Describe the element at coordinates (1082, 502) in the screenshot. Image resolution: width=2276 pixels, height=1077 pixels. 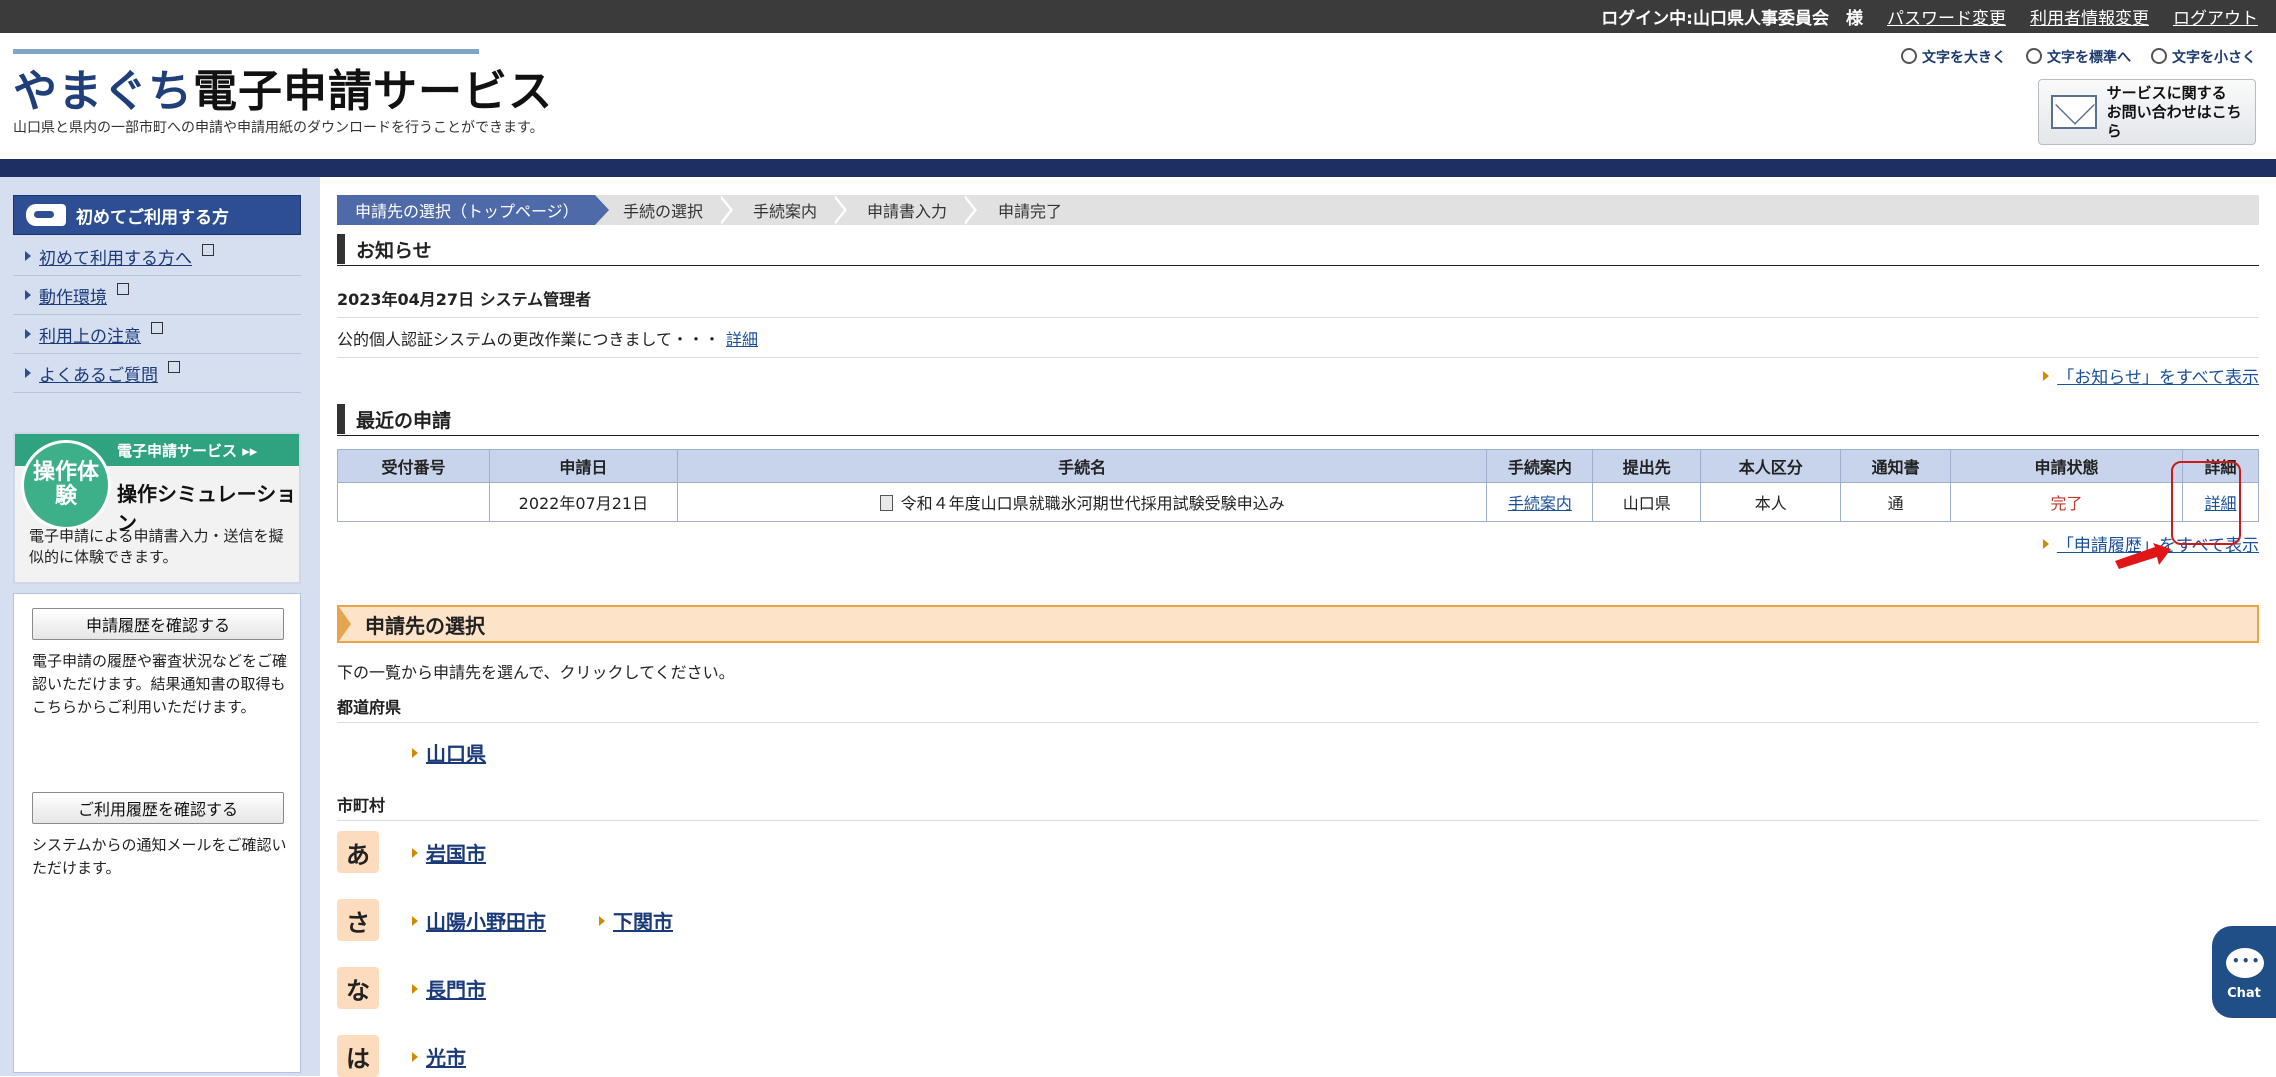
I see `procedure-name-cell: 令和４年度山口県就職氷河期世代採用試験受験申込み` at that location.